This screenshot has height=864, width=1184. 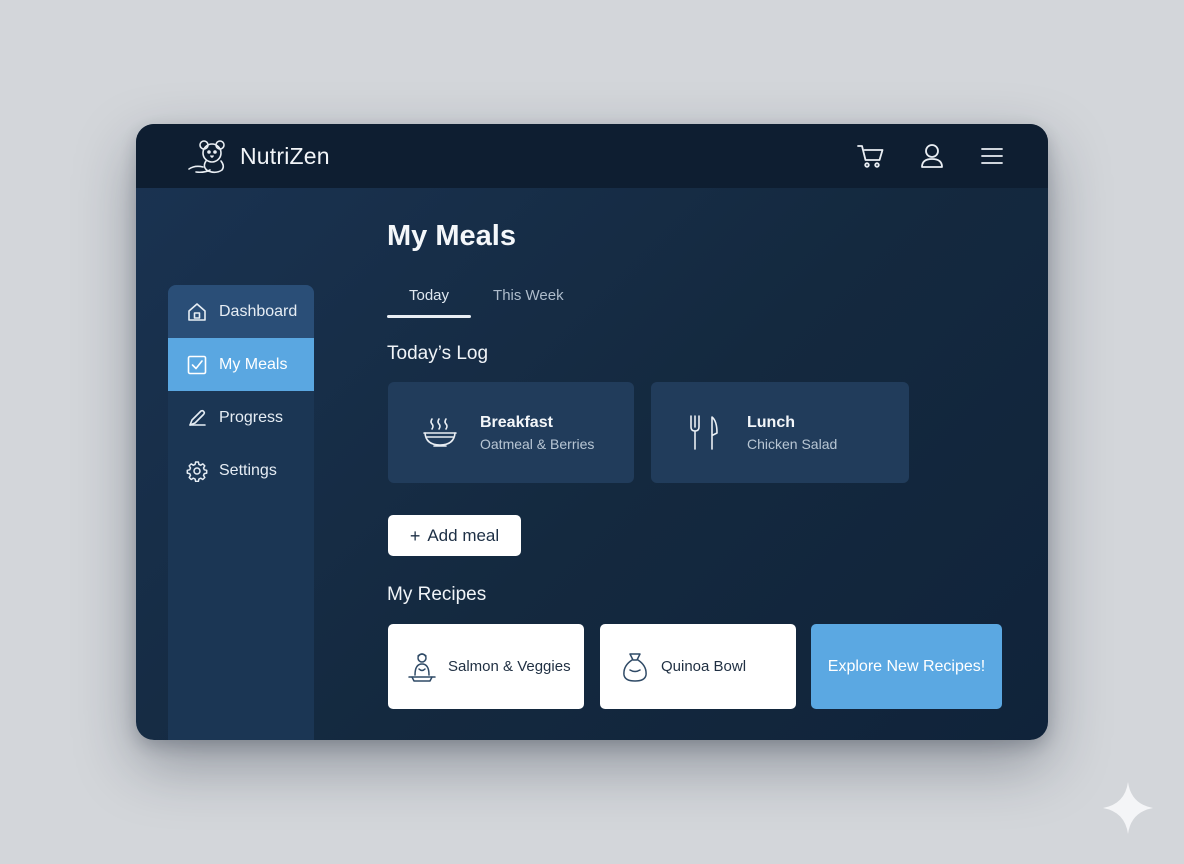 I want to click on sidebar-item-label: Progress, so click(x=251, y=417).